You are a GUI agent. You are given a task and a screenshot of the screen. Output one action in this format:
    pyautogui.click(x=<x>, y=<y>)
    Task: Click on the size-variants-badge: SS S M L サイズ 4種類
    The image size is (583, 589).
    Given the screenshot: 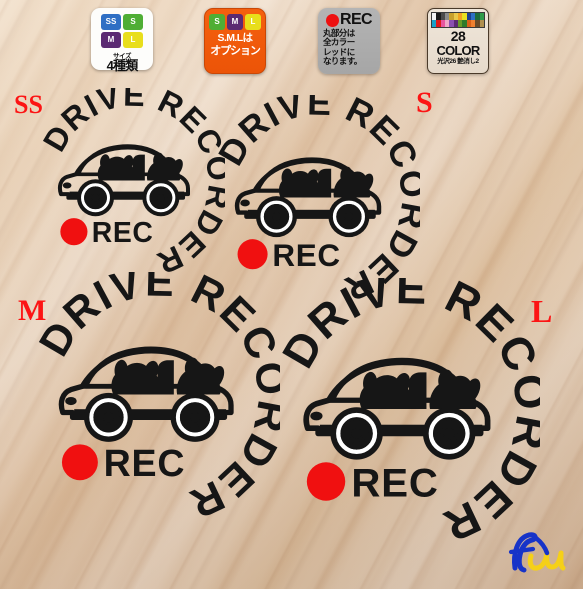 What is the action you would take?
    pyautogui.click(x=122, y=40)
    